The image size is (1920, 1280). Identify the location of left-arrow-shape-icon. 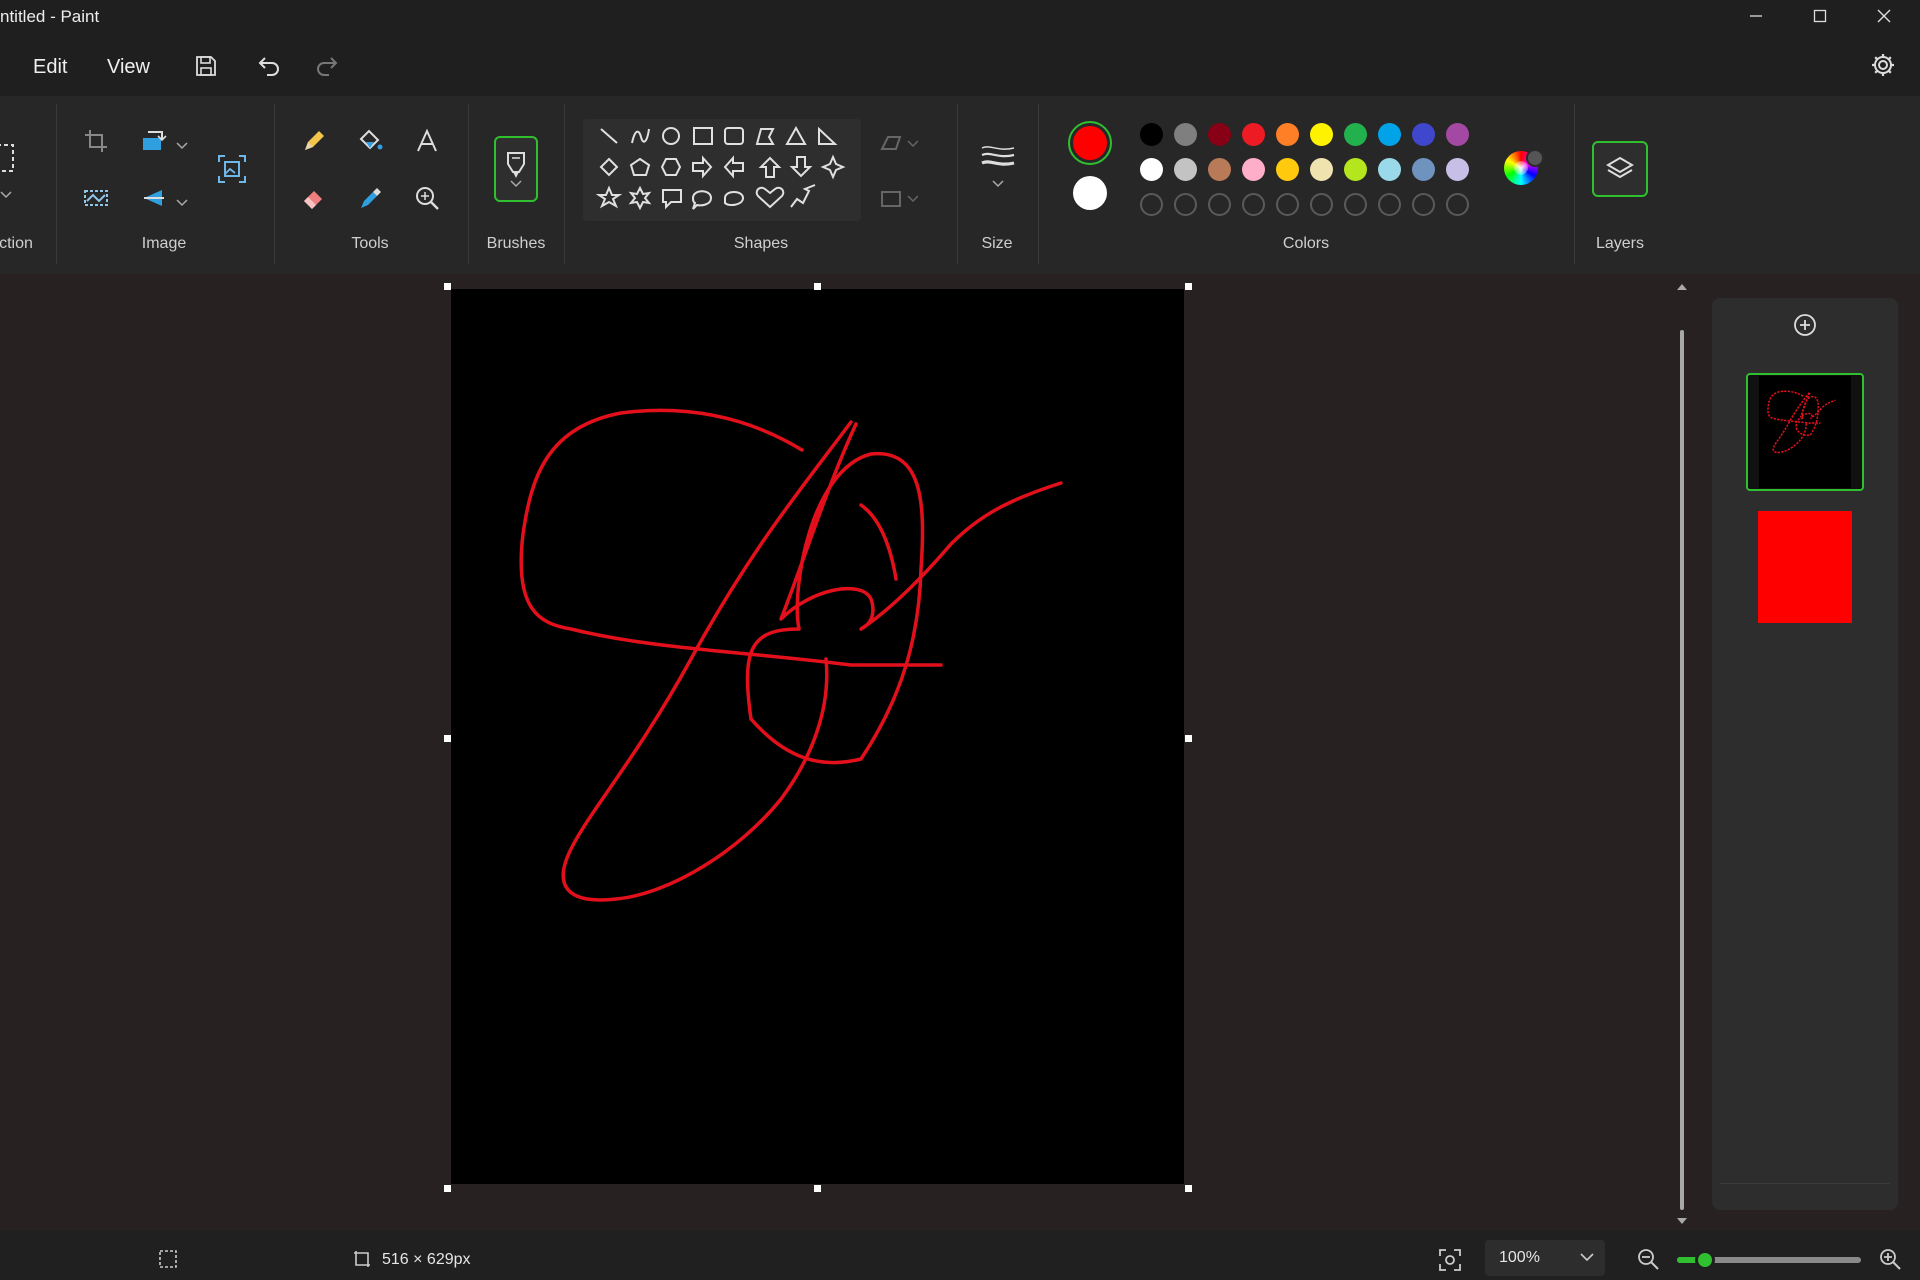
(733, 167).